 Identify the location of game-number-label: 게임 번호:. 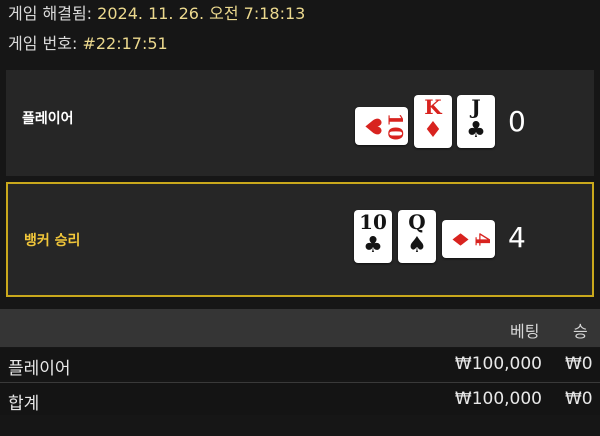
(43, 43).